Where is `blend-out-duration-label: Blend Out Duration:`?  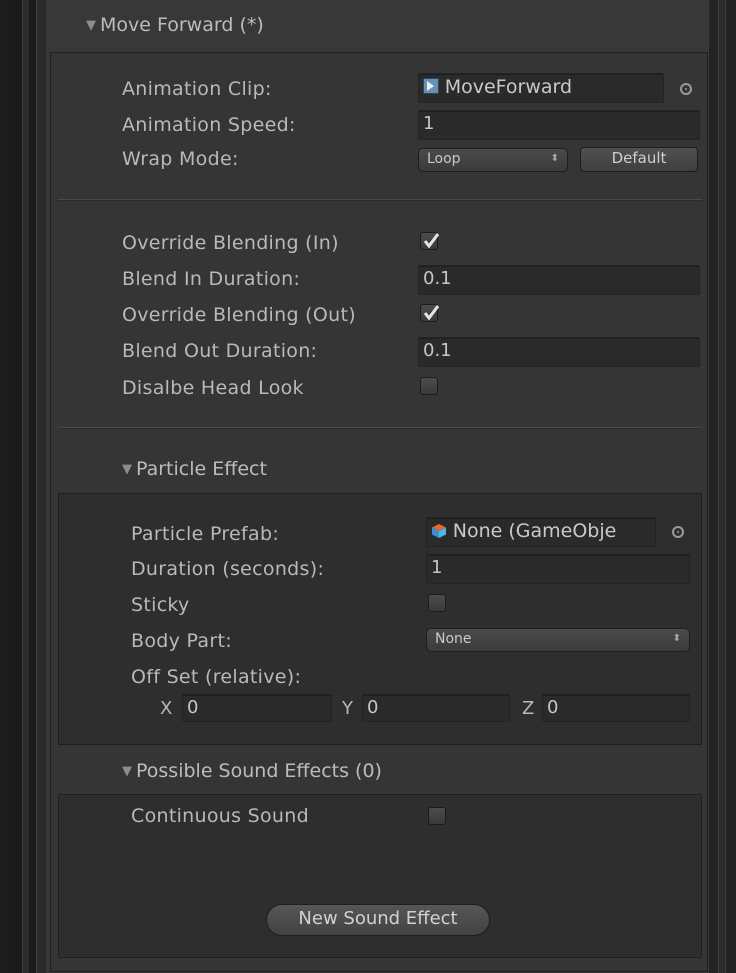
blend-out-duration-label: Blend Out Duration: is located at coordinates (220, 351).